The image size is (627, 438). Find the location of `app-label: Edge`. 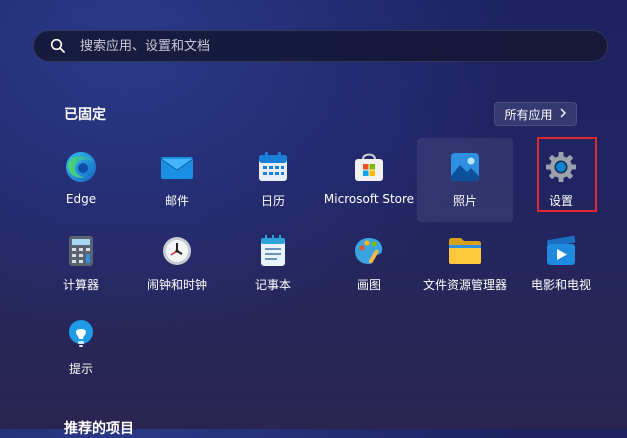

app-label: Edge is located at coordinates (81, 199).